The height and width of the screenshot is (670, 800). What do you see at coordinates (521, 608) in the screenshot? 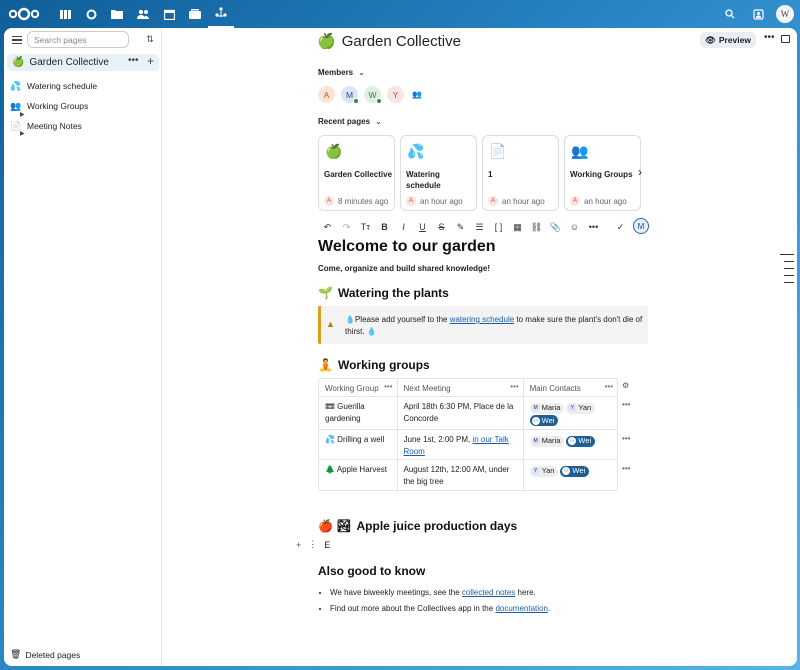
I see `documentation-link: documentation` at bounding box center [521, 608].